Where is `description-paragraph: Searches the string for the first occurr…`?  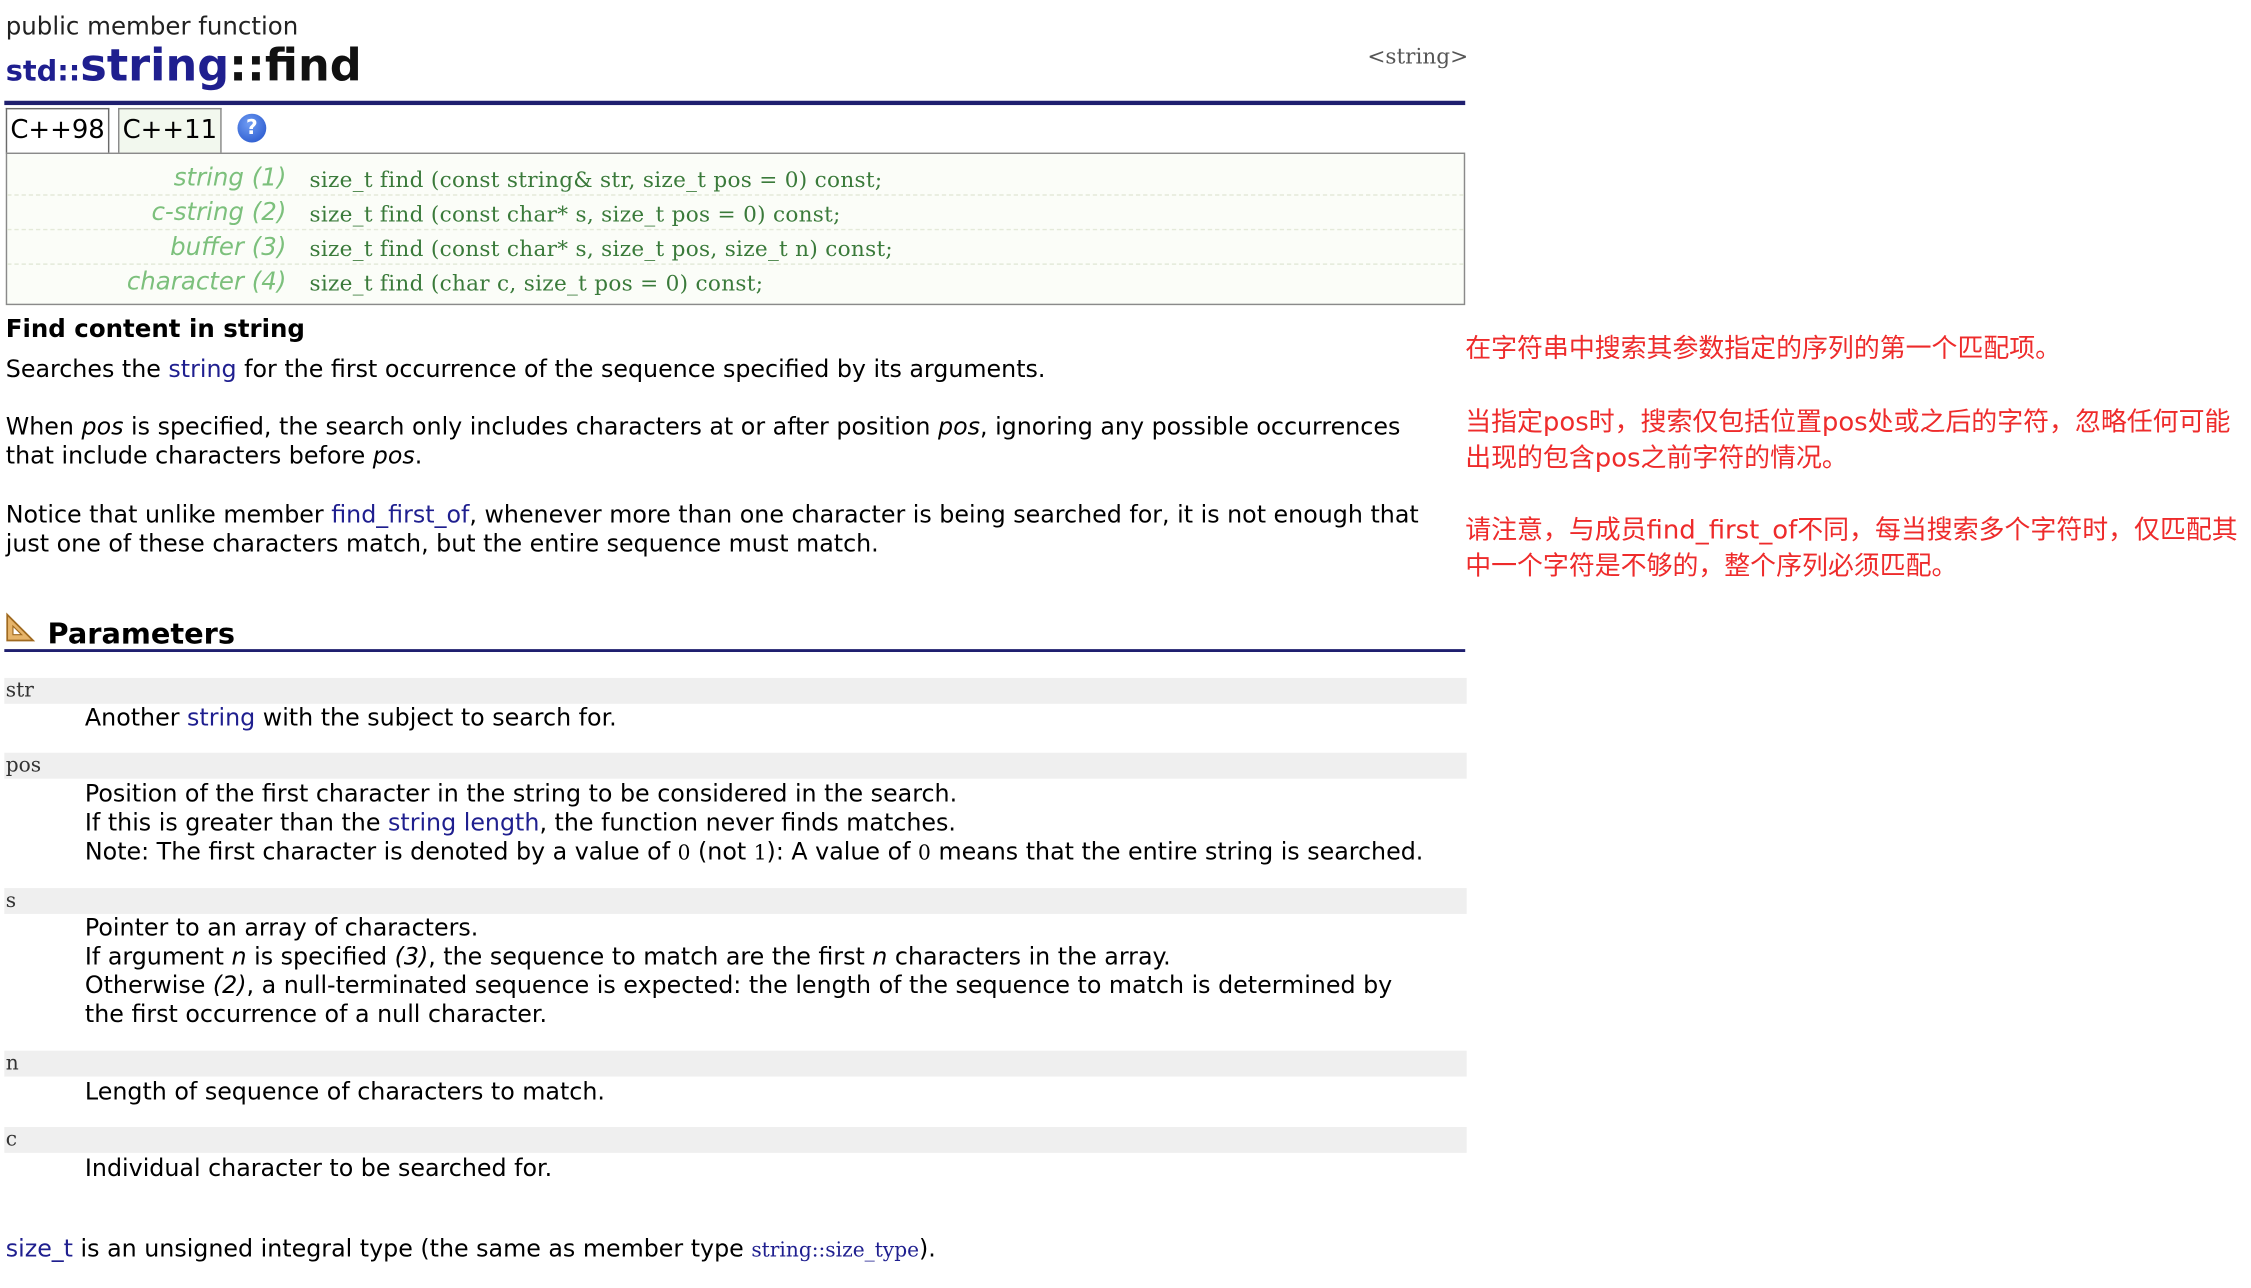
description-paragraph: Searches the string for the first occurr… is located at coordinates (727, 370).